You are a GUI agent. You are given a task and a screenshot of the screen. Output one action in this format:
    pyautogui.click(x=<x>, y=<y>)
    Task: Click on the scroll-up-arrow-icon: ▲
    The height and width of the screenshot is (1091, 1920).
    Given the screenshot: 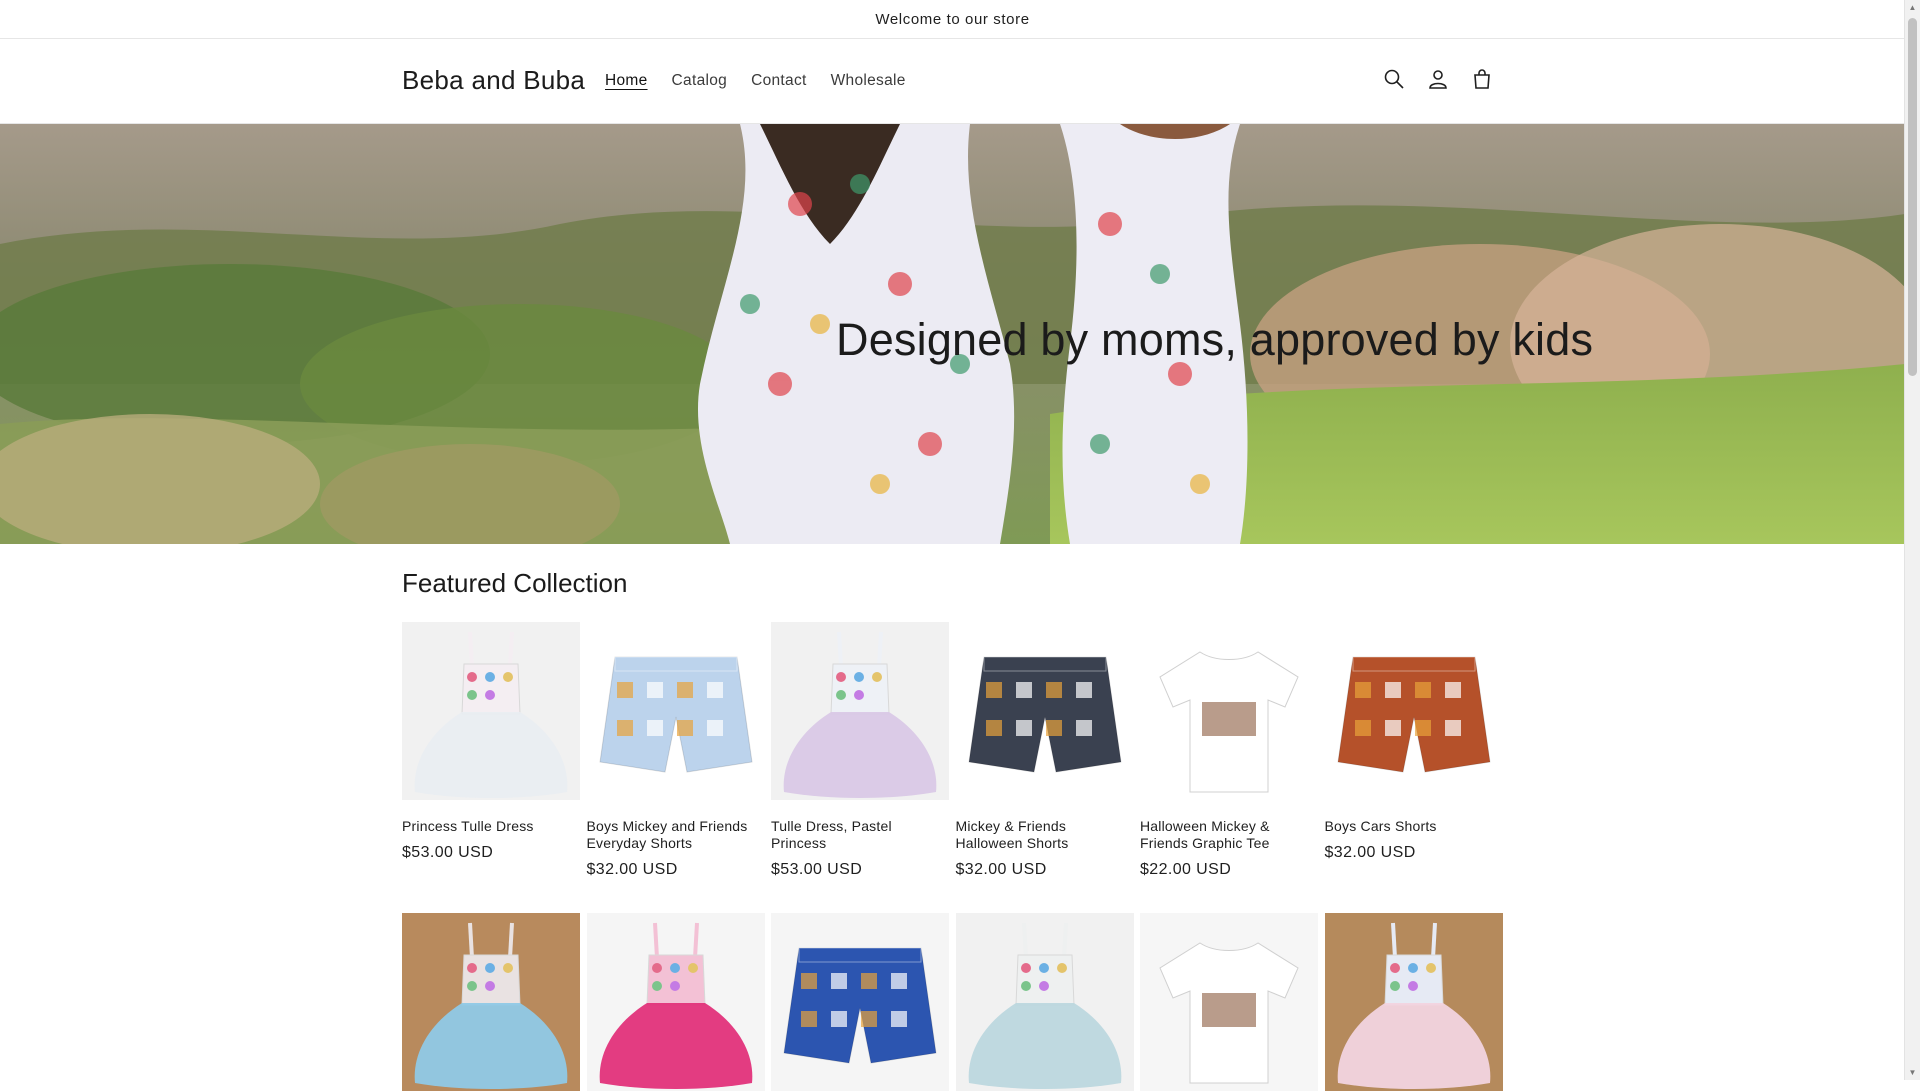 What is the action you would take?
    pyautogui.click(x=1912, y=7)
    